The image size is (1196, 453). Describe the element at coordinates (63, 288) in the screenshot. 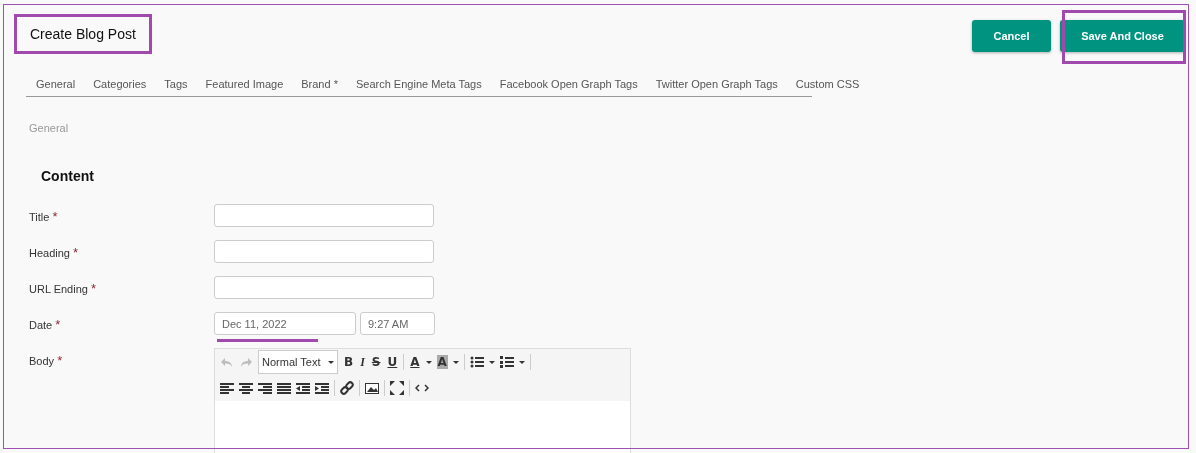

I see `field-label: URL Ending *` at that location.